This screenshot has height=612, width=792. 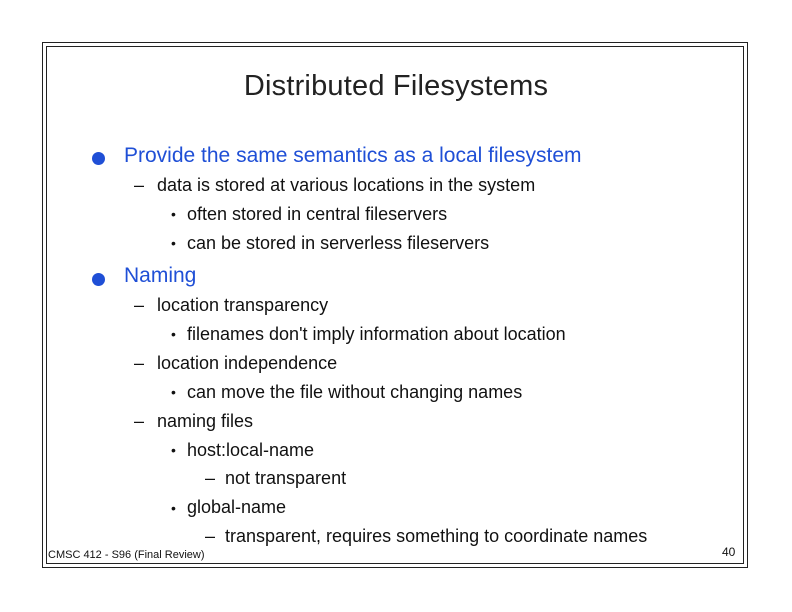 What do you see at coordinates (729, 552) in the screenshot?
I see `page-number: 40` at bounding box center [729, 552].